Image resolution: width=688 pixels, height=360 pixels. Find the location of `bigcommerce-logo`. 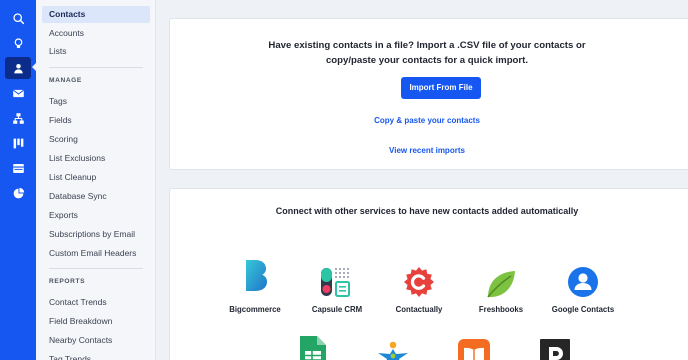

bigcommerce-logo is located at coordinates (255, 275).